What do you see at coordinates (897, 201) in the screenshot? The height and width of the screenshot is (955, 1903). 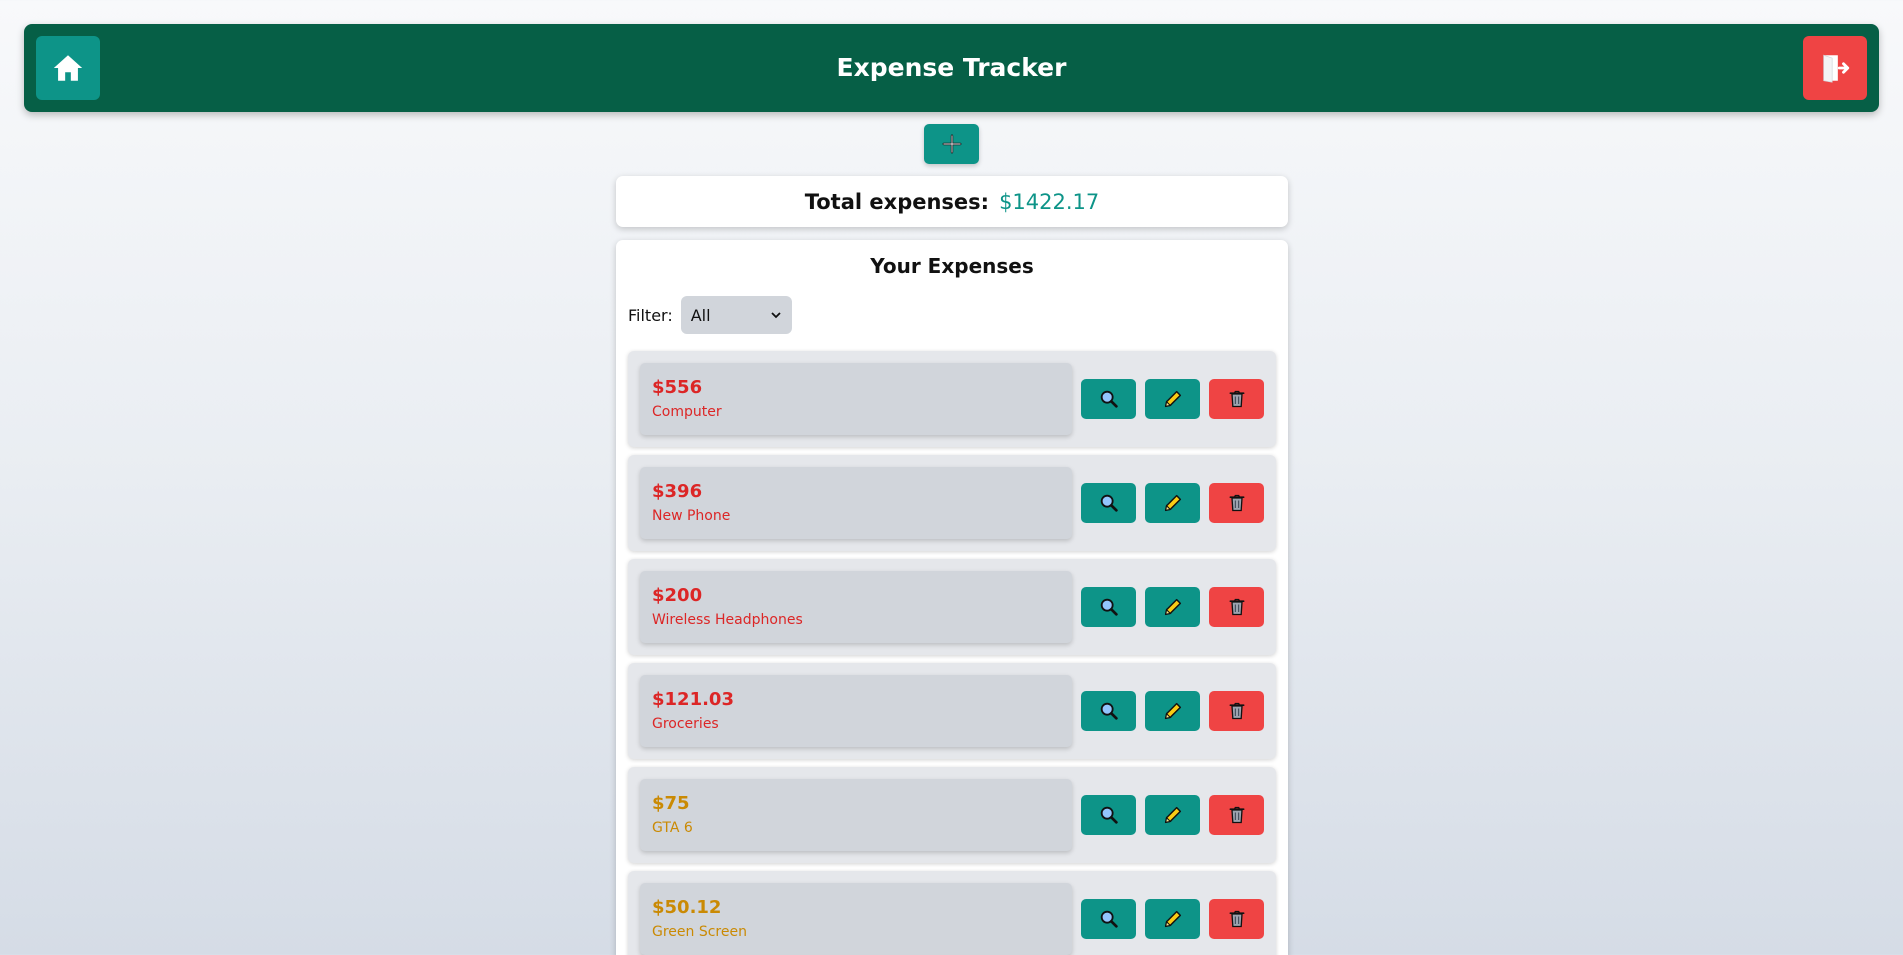 I see `total-expenses-label: Total expenses:` at bounding box center [897, 201].